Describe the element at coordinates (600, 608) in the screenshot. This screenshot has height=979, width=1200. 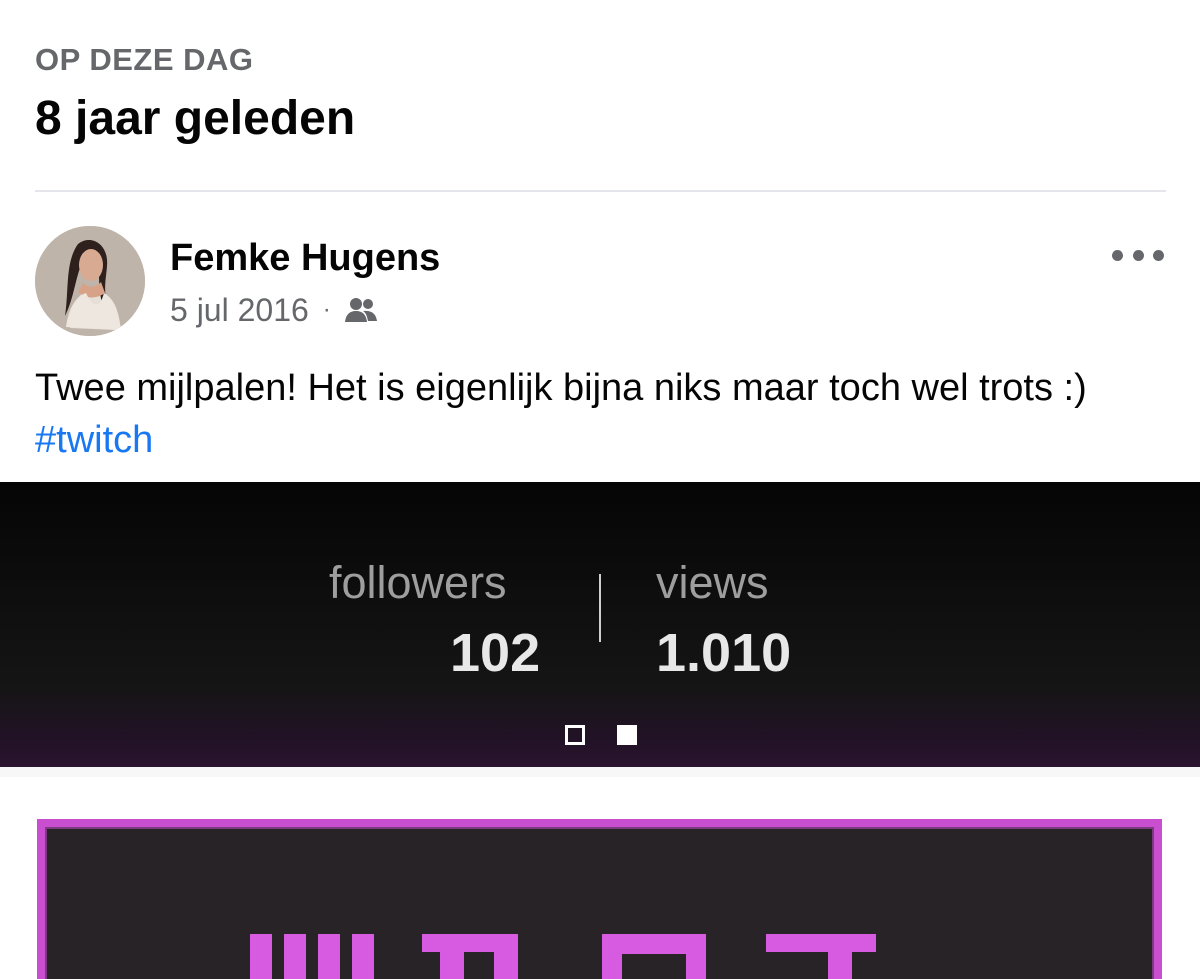
I see `stats-divider` at that location.